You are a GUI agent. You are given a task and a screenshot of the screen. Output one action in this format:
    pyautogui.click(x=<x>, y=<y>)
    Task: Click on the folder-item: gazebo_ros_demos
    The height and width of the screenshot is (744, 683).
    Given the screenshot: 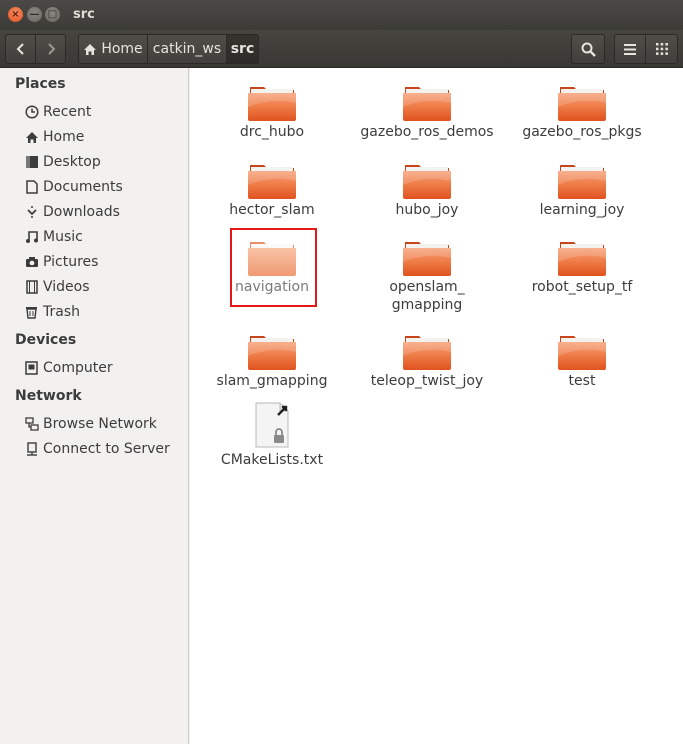 What is the action you would take?
    pyautogui.click(x=427, y=112)
    